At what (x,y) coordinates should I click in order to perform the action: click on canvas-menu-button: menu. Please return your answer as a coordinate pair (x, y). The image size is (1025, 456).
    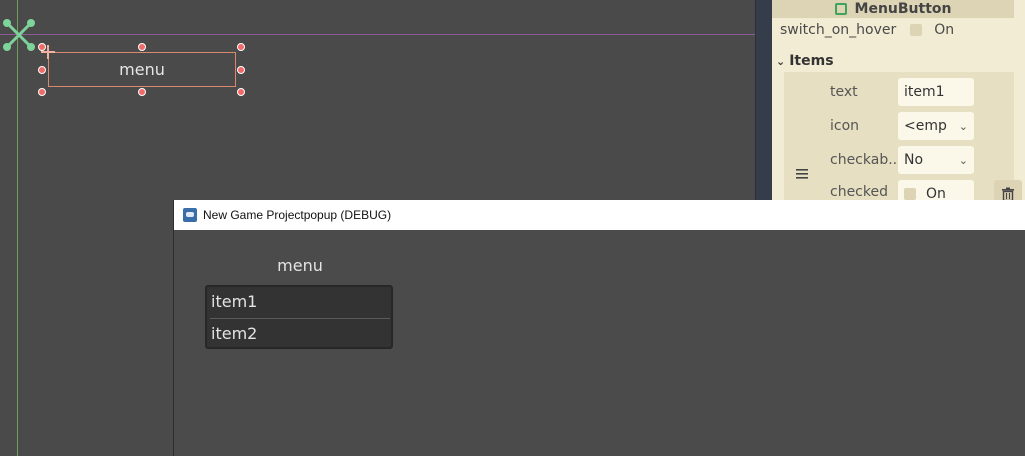
    Looking at the image, I should click on (142, 69).